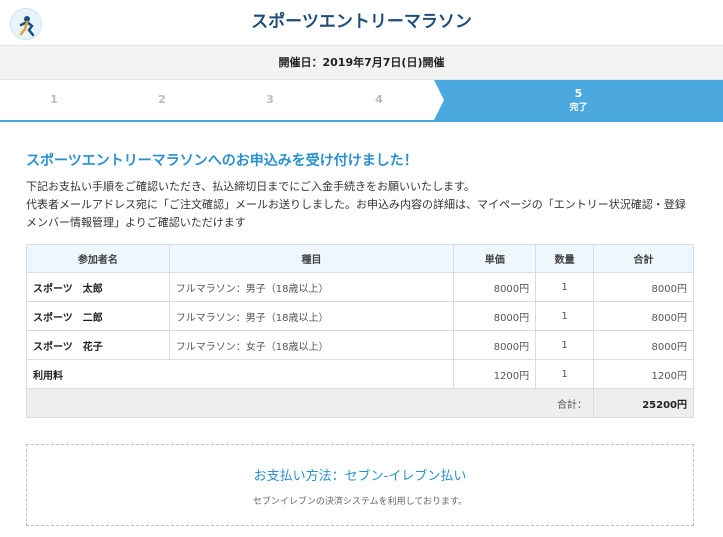  Describe the element at coordinates (439, 100) in the screenshot. I see `step-arrow` at that location.